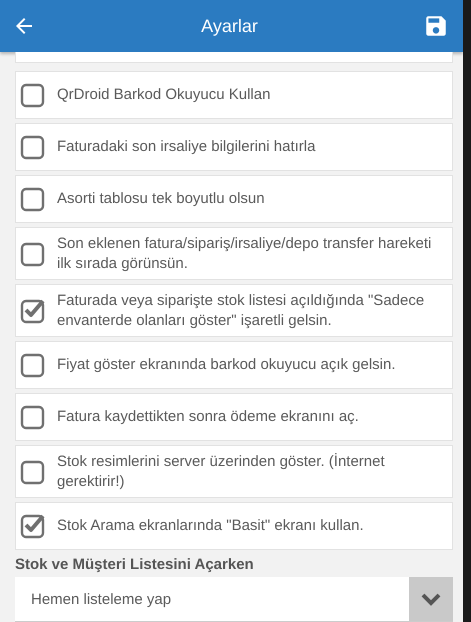  I want to click on setting-row: Stok Arama ekranlarında "Basit" ekranı kullan., so click(234, 526).